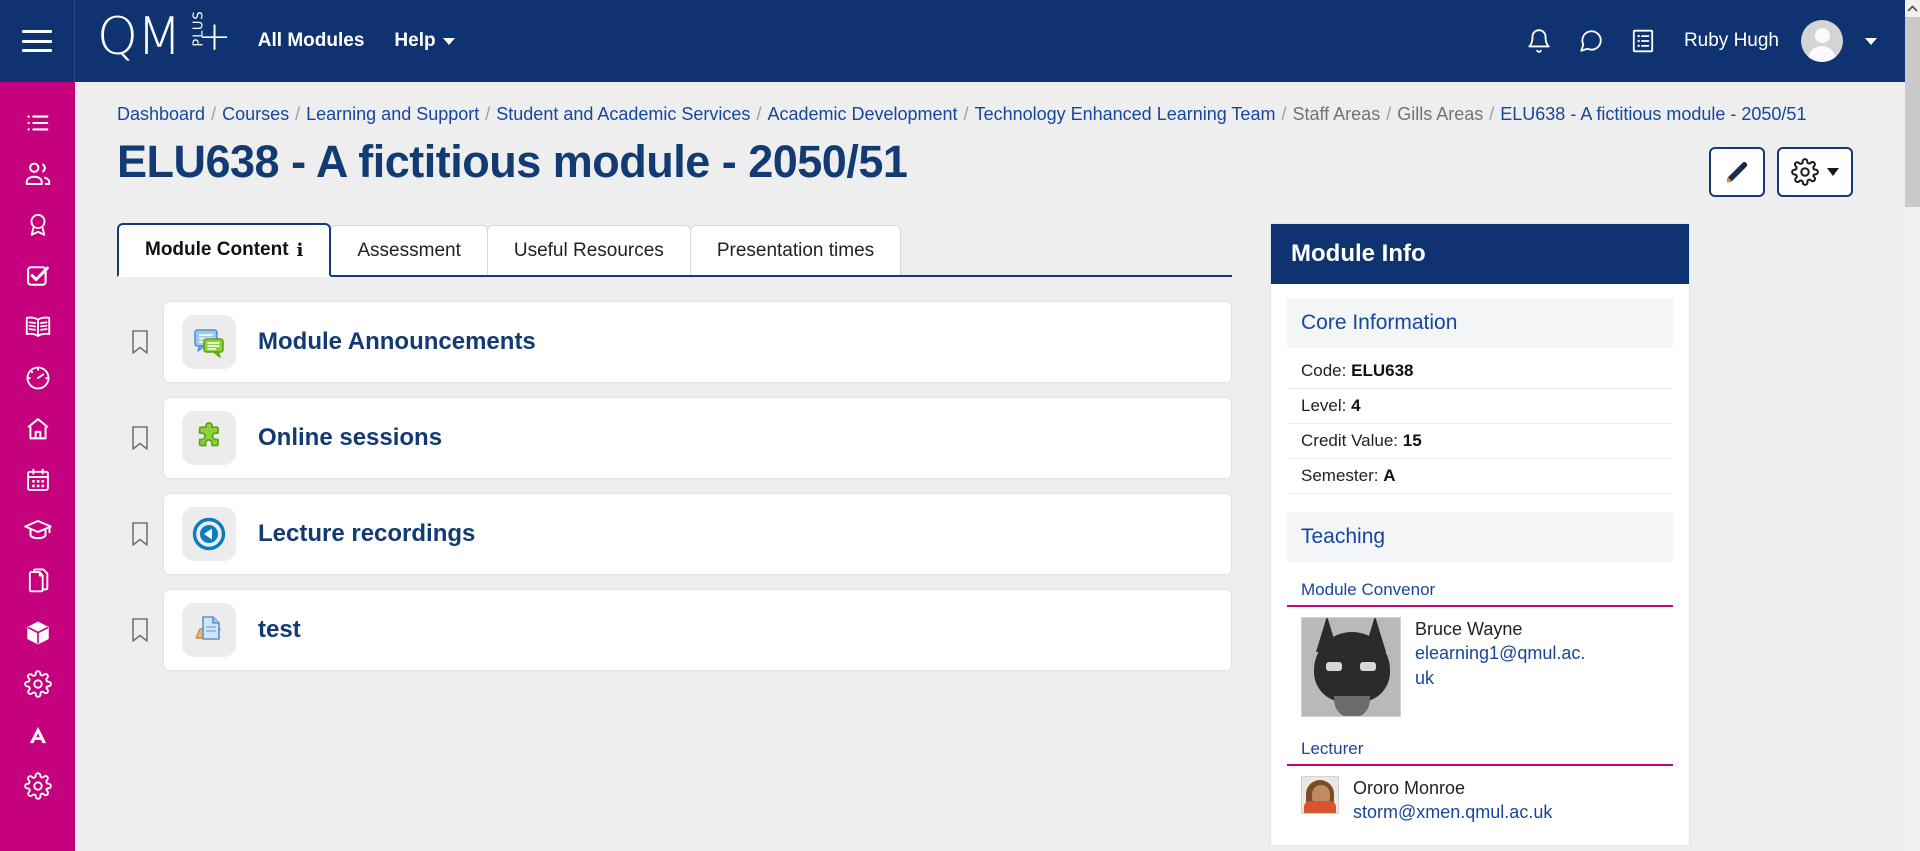 The height and width of the screenshot is (851, 1920). Describe the element at coordinates (1125, 114) in the screenshot. I see `breadcrumb-item-technology-enhanced-learning-team: Technology Enhanced Learning Team` at that location.